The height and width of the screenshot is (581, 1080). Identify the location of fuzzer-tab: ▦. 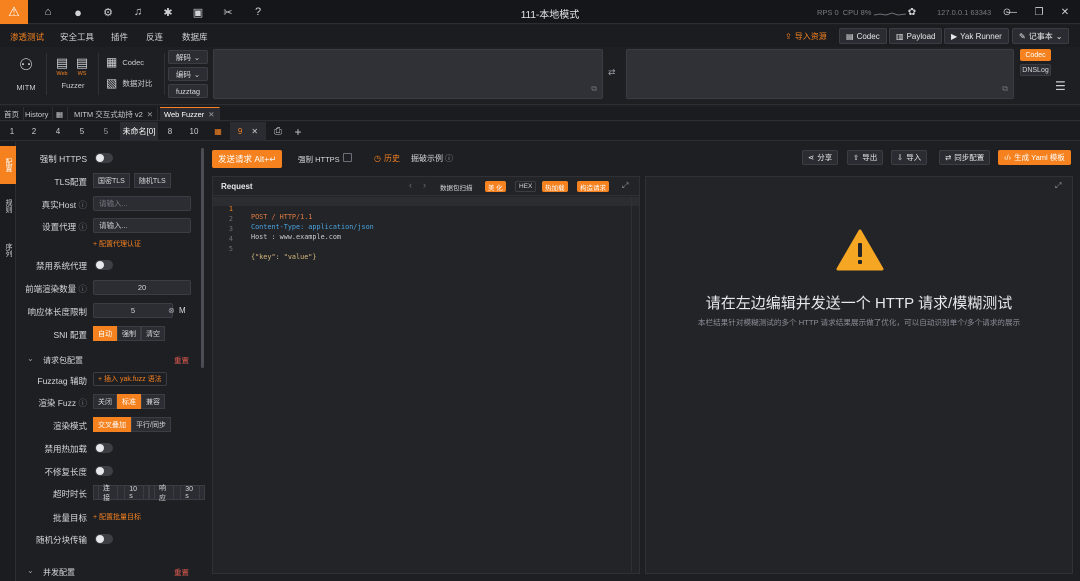
(218, 131).